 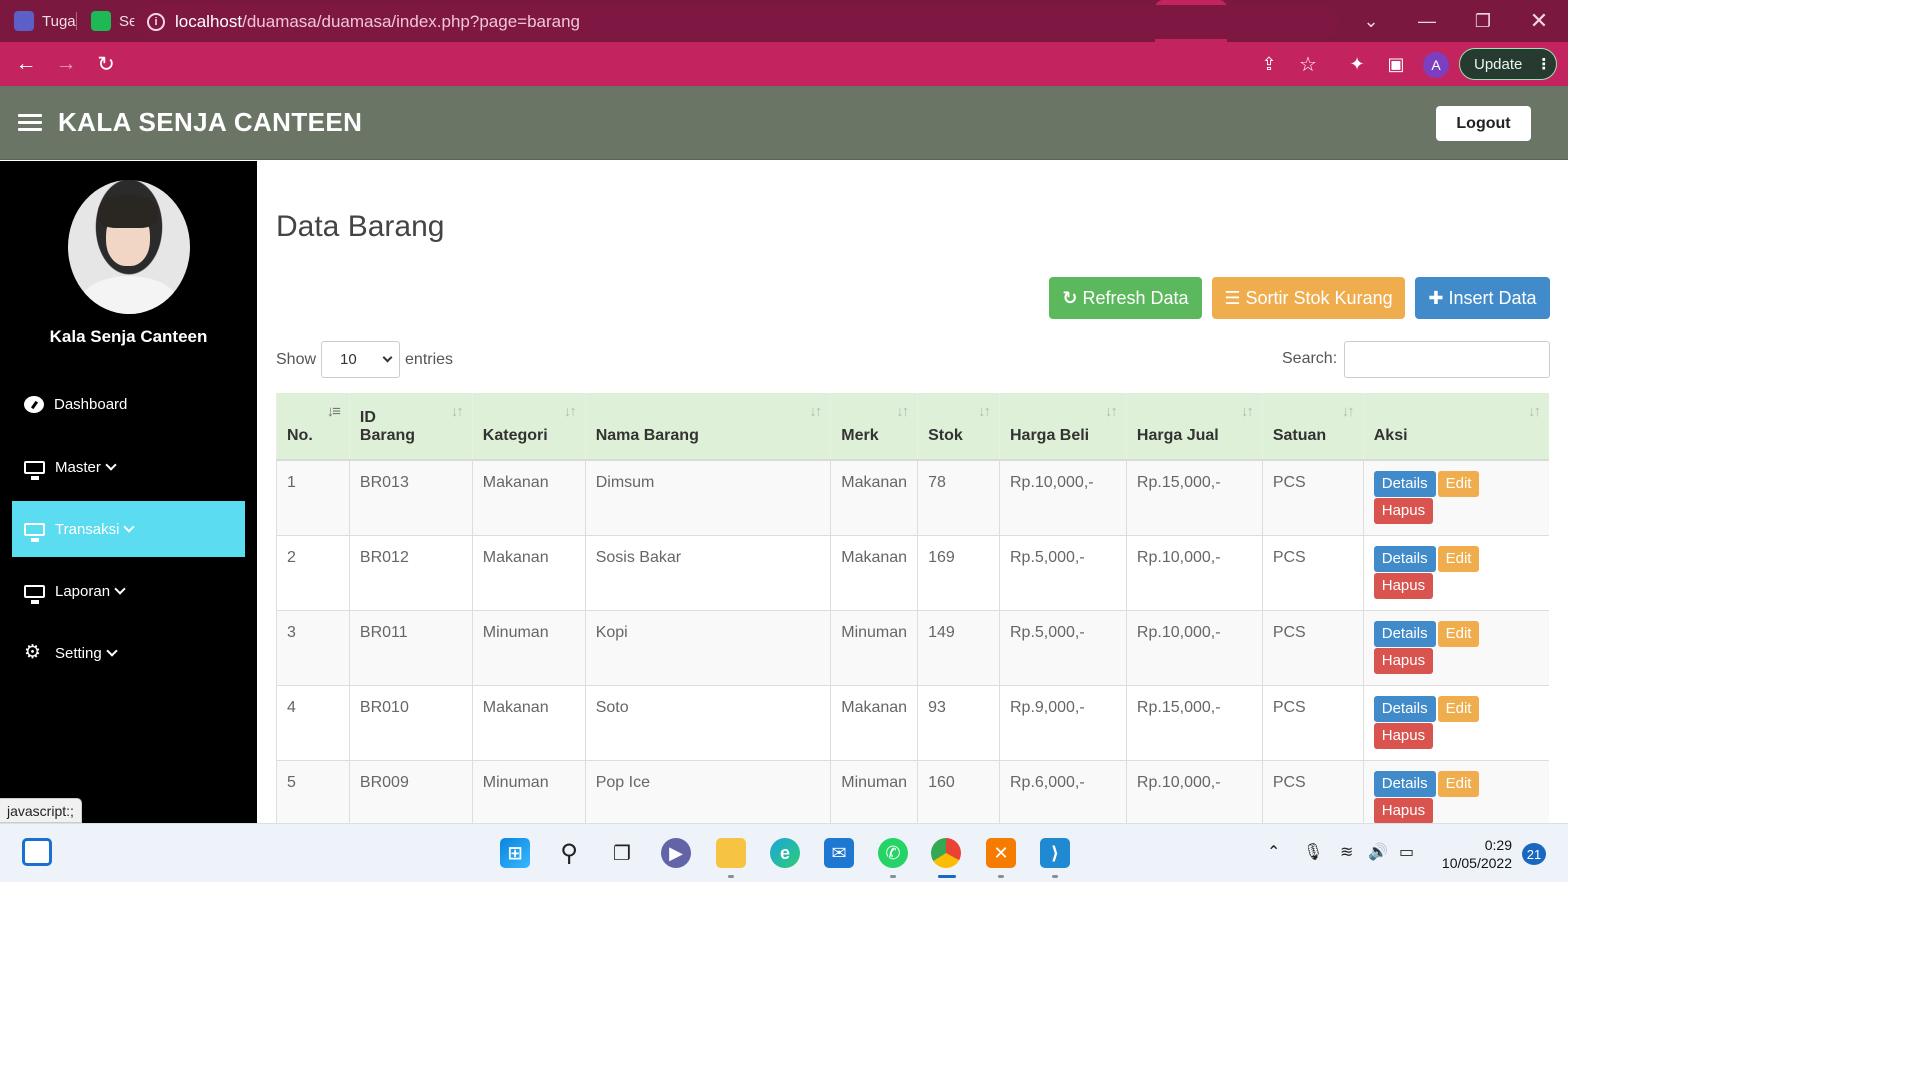 I want to click on sort-low-stock-button: ☰ Sortir Stok Kurang, so click(x=1308, y=298).